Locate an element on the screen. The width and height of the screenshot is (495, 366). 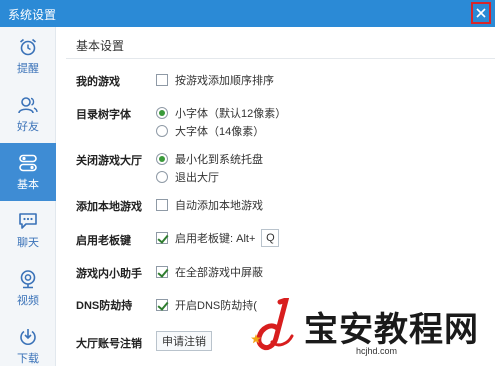
small-font-radio: 小字体（默认12像素） is located at coordinates (221, 113).